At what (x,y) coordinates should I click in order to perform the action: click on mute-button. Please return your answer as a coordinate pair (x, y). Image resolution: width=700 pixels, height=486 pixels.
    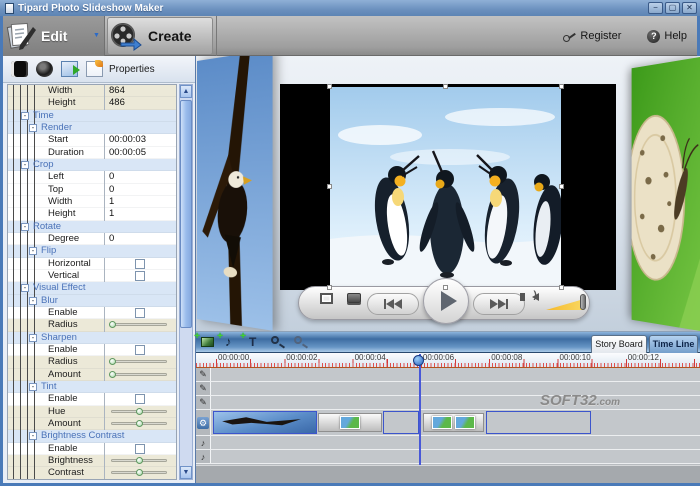
    Looking at the image, I should click on (531, 295).